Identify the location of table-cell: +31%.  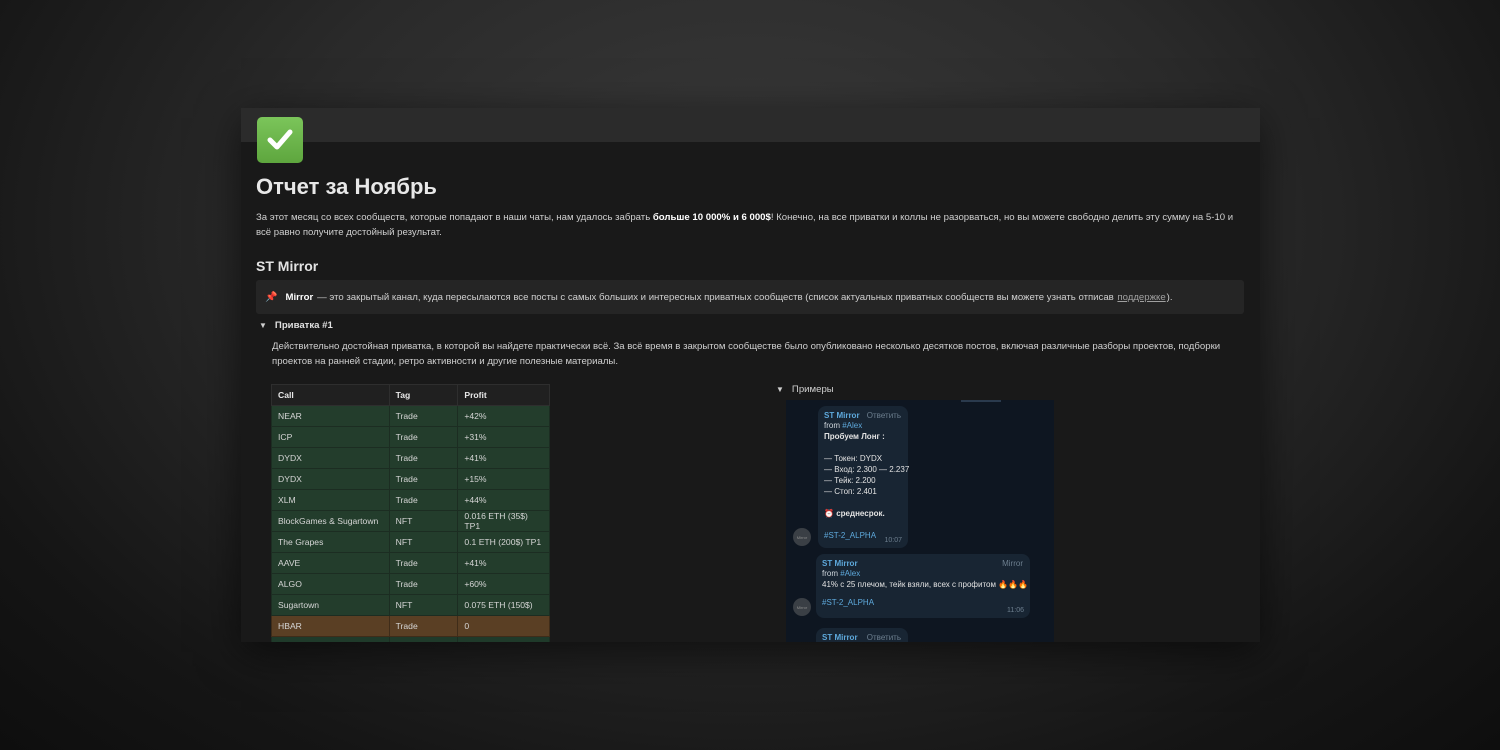
(503, 437).